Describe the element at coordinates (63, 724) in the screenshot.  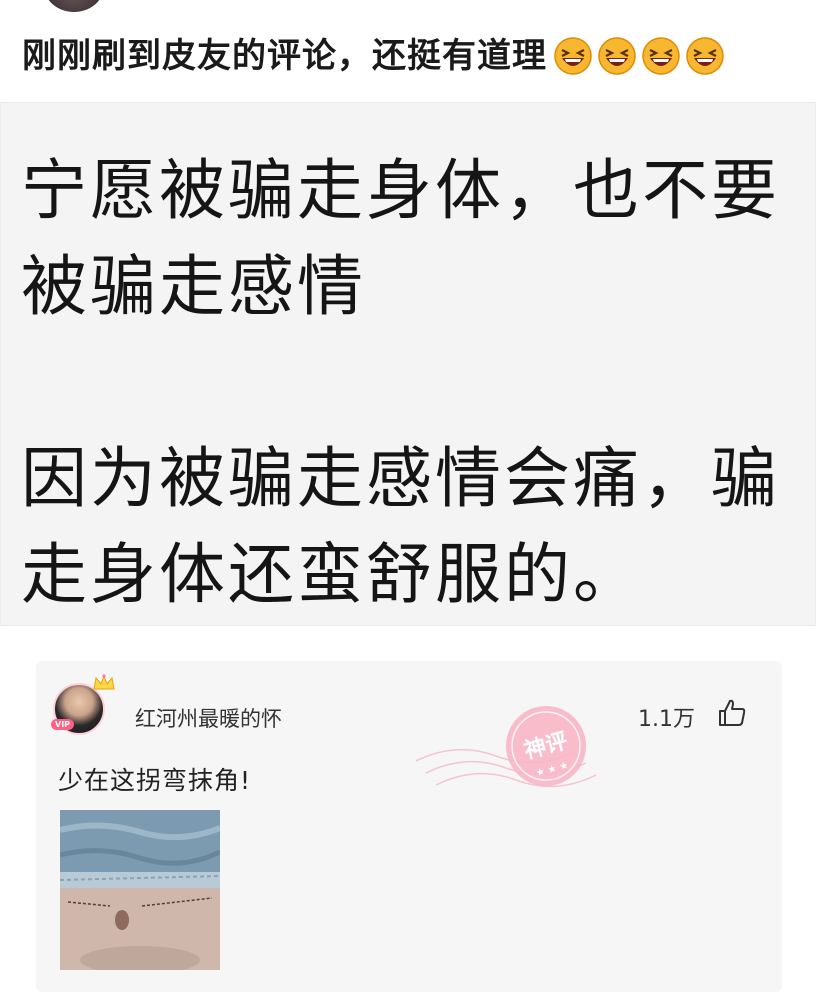
I see `commenter-badge: VIP` at that location.